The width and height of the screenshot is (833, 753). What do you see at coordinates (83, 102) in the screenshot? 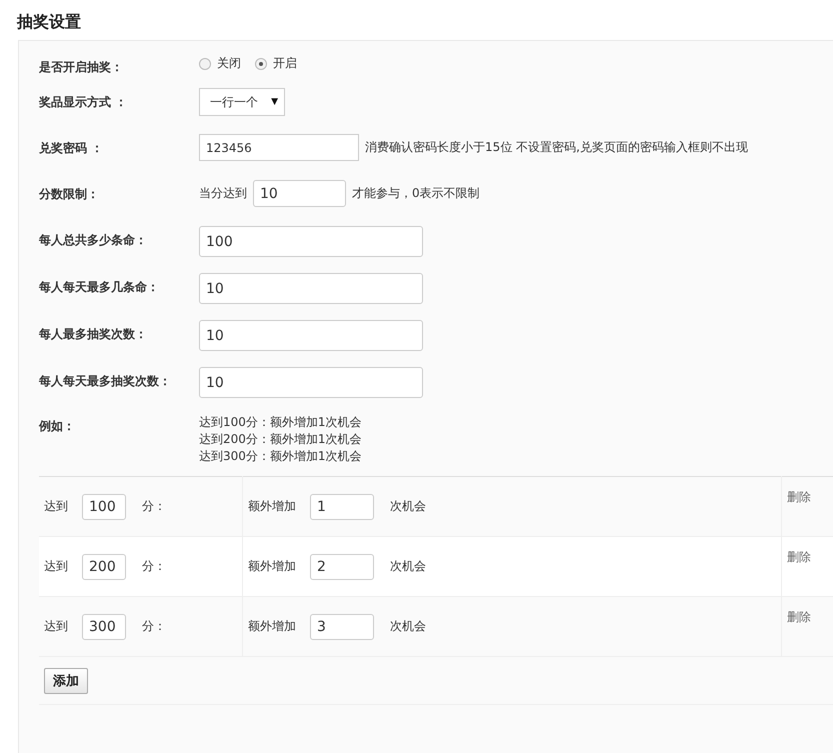
I see `field-label: 奖品显示方式 ：` at bounding box center [83, 102].